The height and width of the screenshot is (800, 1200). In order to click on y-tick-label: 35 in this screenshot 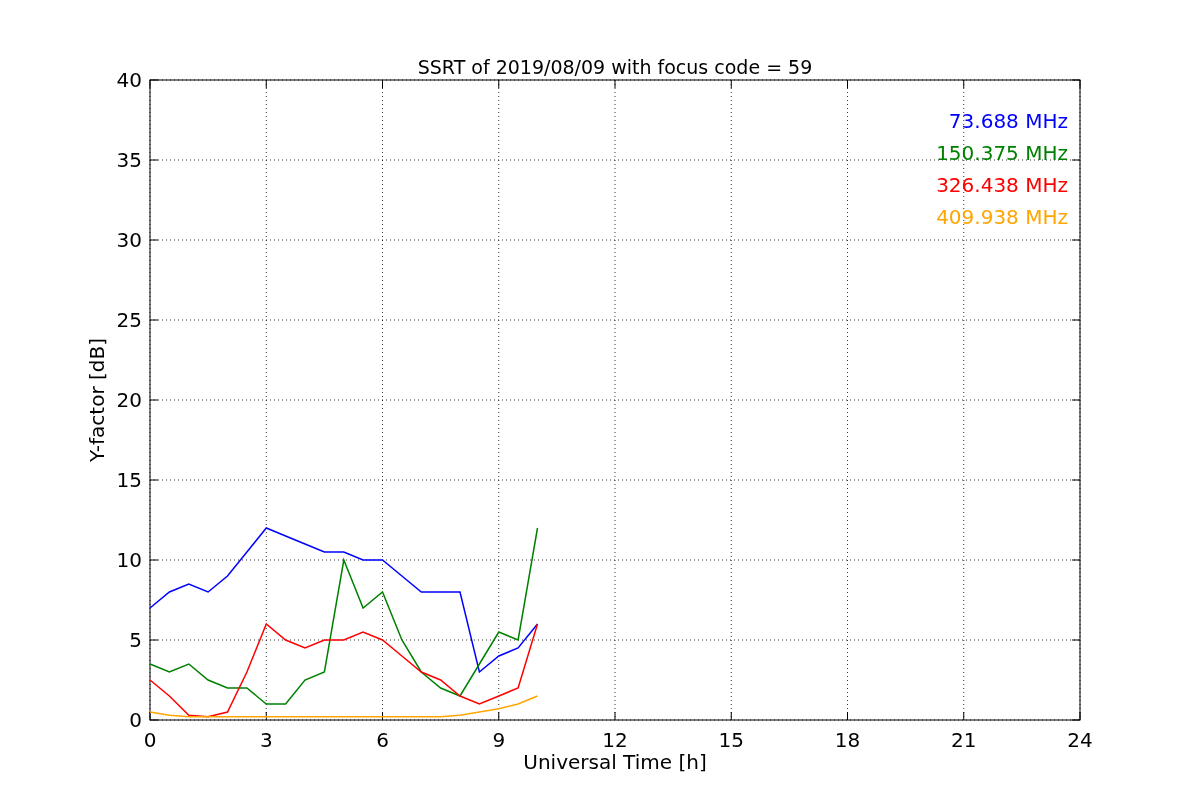, I will do `click(129, 160)`.